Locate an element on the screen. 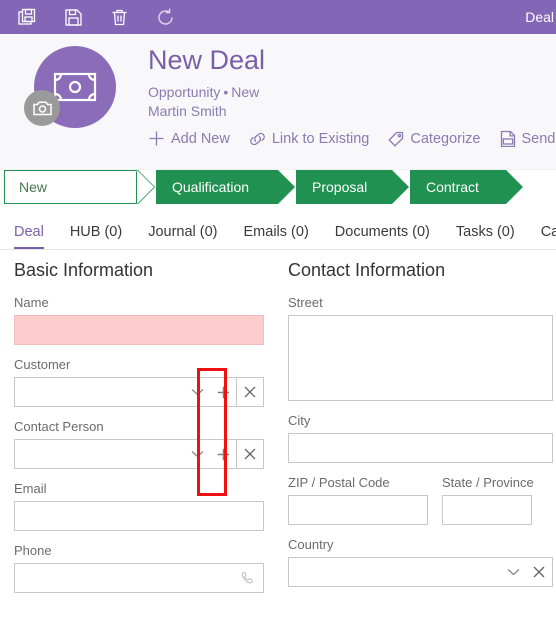  contact-person-input is located at coordinates (112, 454).